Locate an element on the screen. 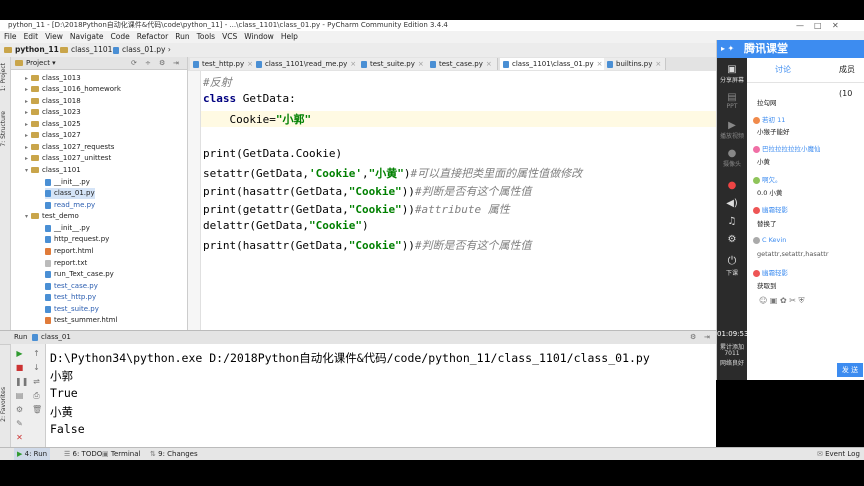  menu-help: Help is located at coordinates (289, 36).